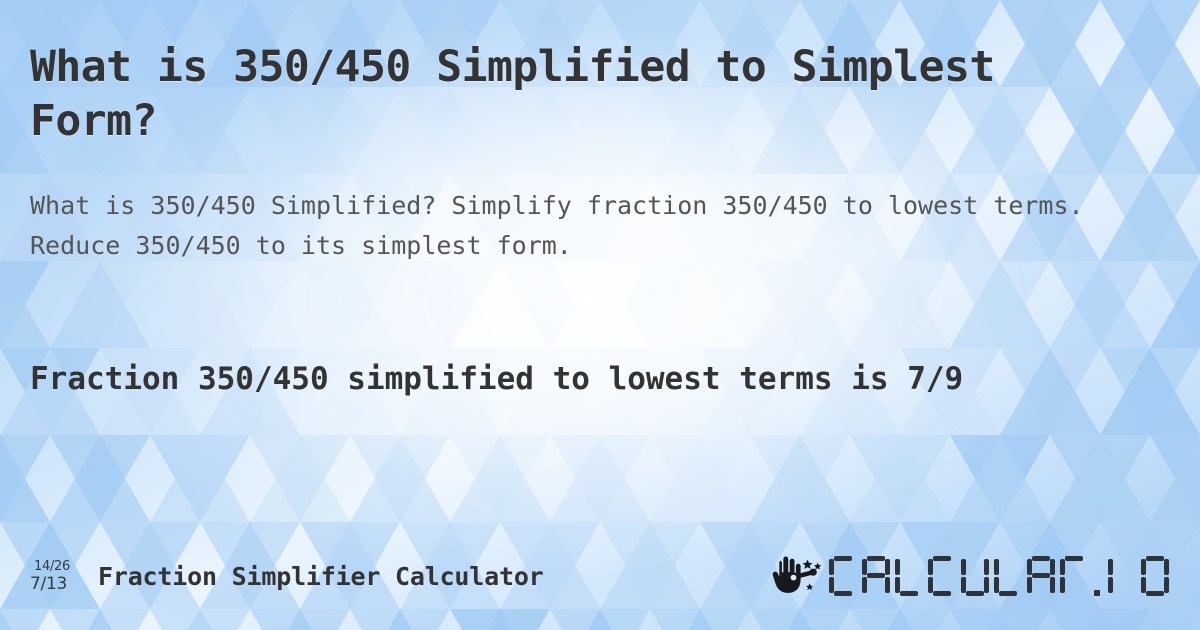 The height and width of the screenshot is (630, 1200). What do you see at coordinates (52, 566) in the screenshot?
I see `fraction-icon-top: 14/26` at bounding box center [52, 566].